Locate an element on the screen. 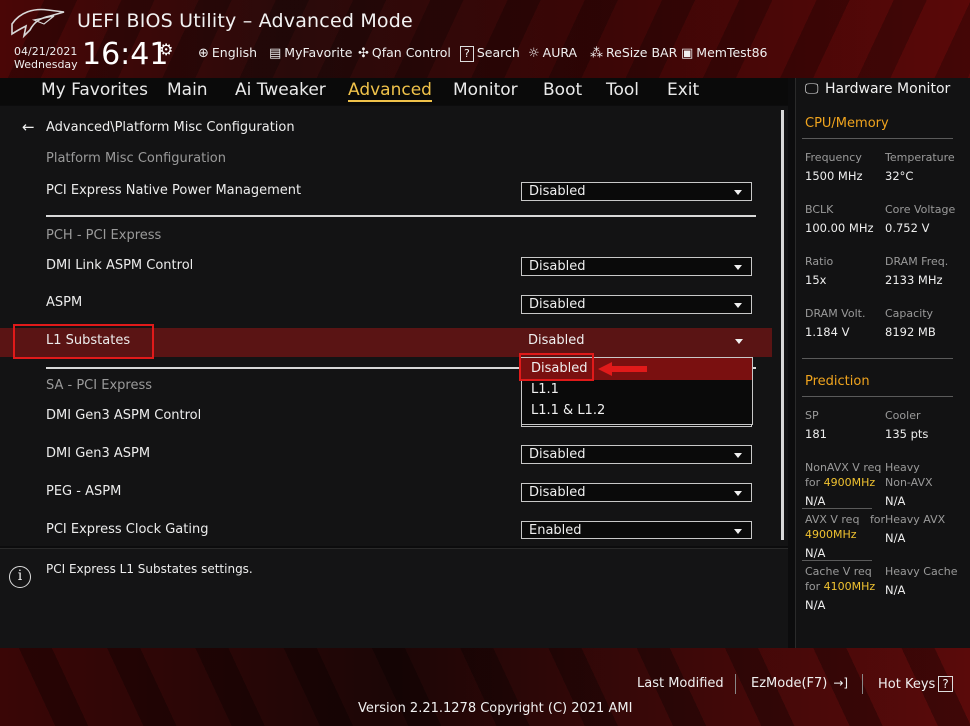  help-text: PCI Express L1 Substates settings. is located at coordinates (149, 569).